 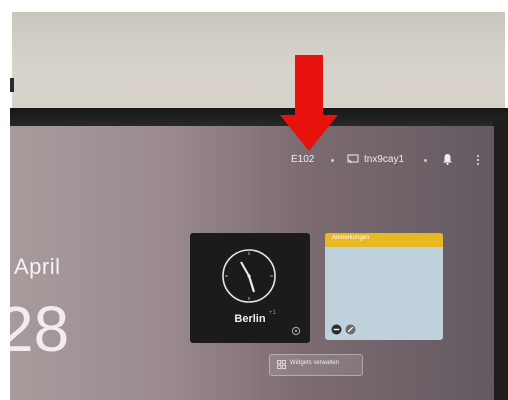 I want to click on clock-city-label: Berlin, so click(x=250, y=319).